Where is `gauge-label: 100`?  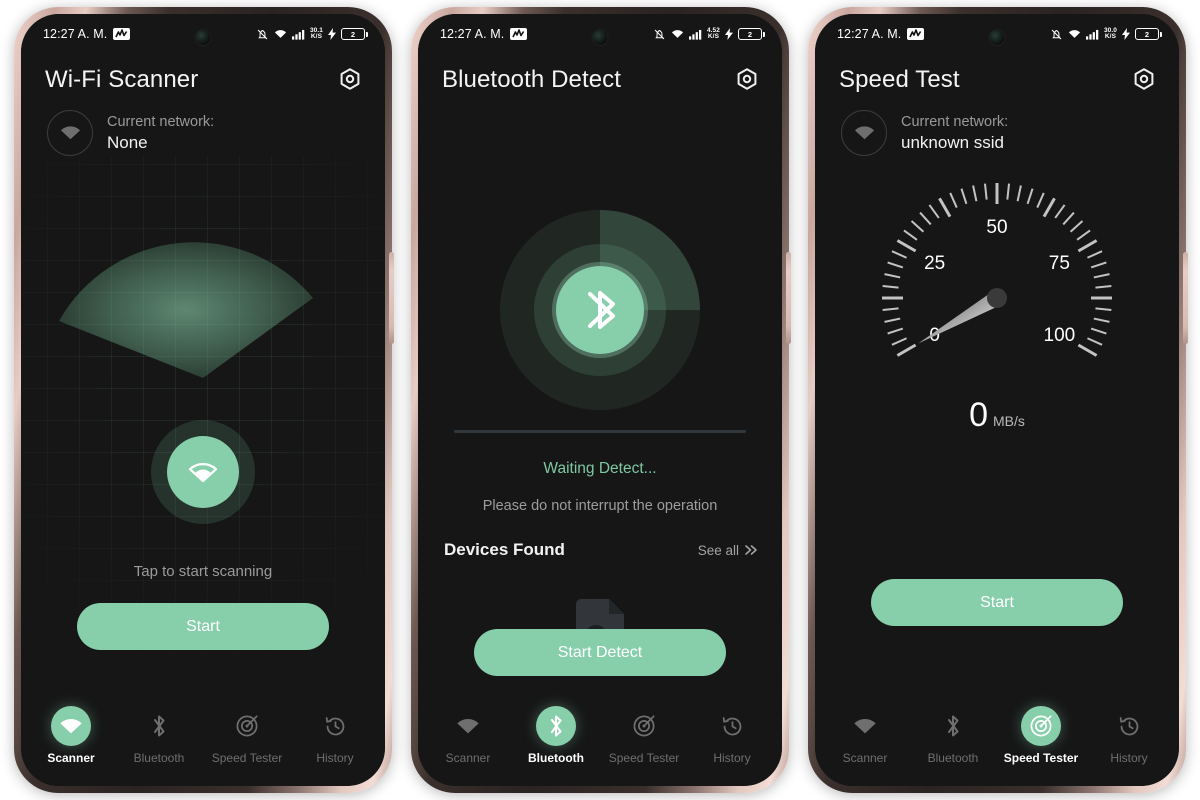 gauge-label: 100 is located at coordinates (1060, 335).